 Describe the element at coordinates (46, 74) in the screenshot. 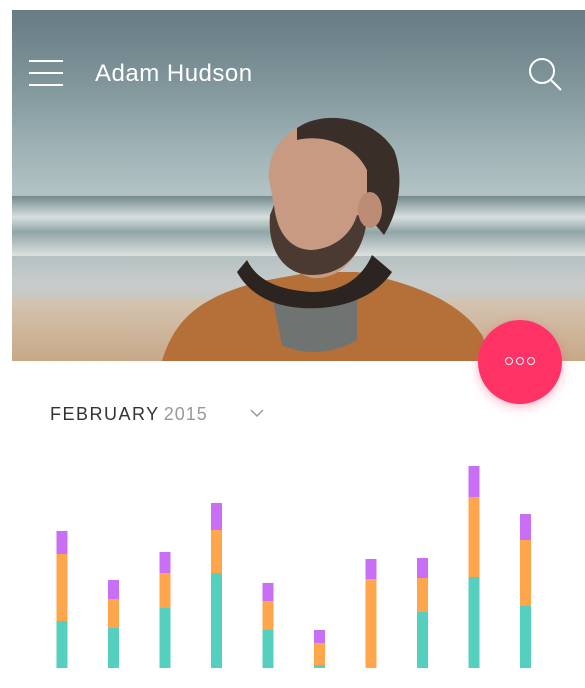

I see `hamburger-menu-icon` at that location.